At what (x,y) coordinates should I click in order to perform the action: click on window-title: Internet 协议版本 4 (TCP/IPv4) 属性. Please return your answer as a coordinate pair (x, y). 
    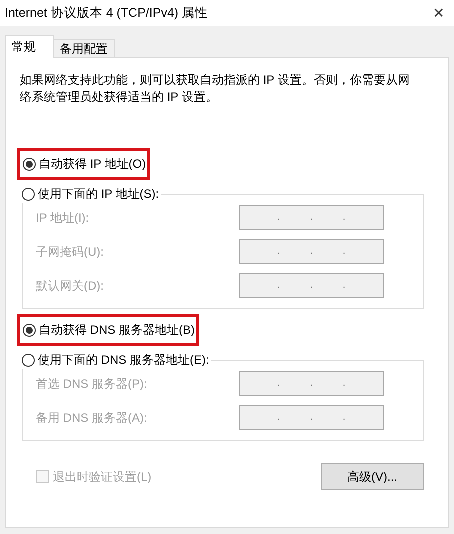
    Looking at the image, I should click on (106, 13).